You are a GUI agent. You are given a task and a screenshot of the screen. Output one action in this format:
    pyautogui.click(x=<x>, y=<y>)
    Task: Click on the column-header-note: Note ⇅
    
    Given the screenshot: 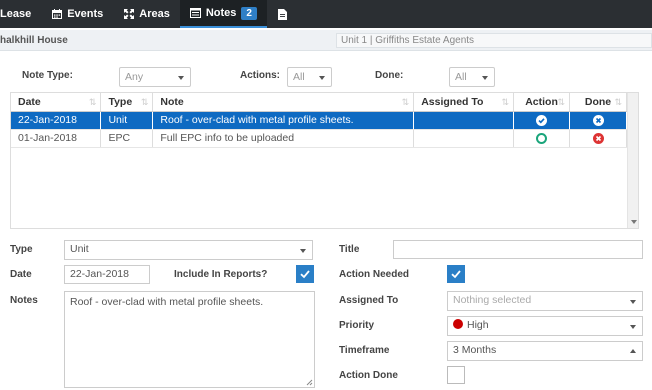 What is the action you would take?
    pyautogui.click(x=283, y=102)
    